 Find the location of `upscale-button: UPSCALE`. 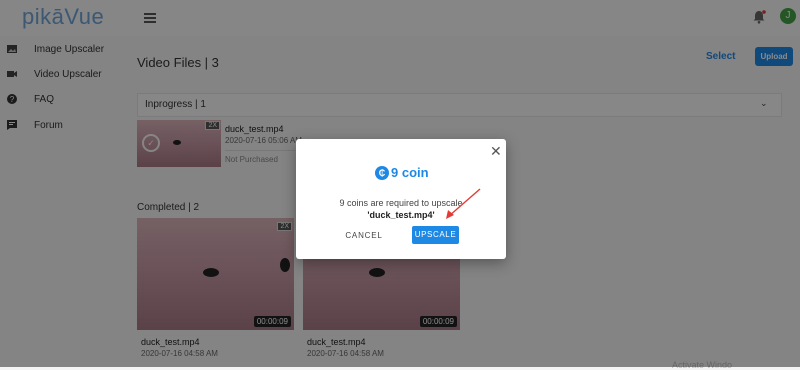

upscale-button: UPSCALE is located at coordinates (435, 235).